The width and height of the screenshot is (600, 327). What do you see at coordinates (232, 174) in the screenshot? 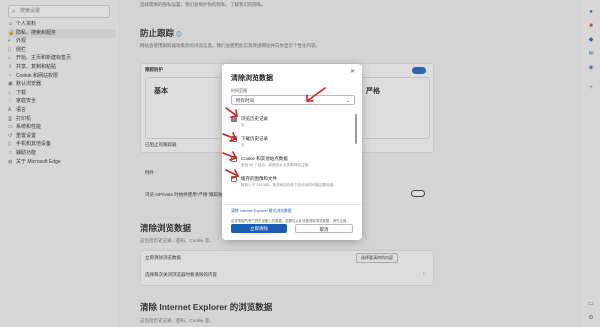
I see `arrow-to-cached-files` at bounding box center [232, 174].